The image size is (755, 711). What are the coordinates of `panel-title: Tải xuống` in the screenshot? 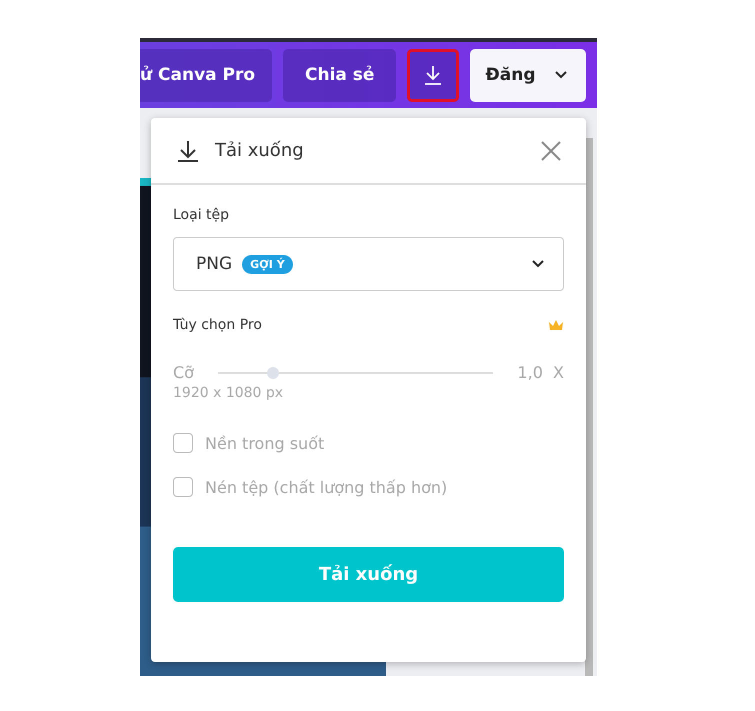 It's located at (260, 150).